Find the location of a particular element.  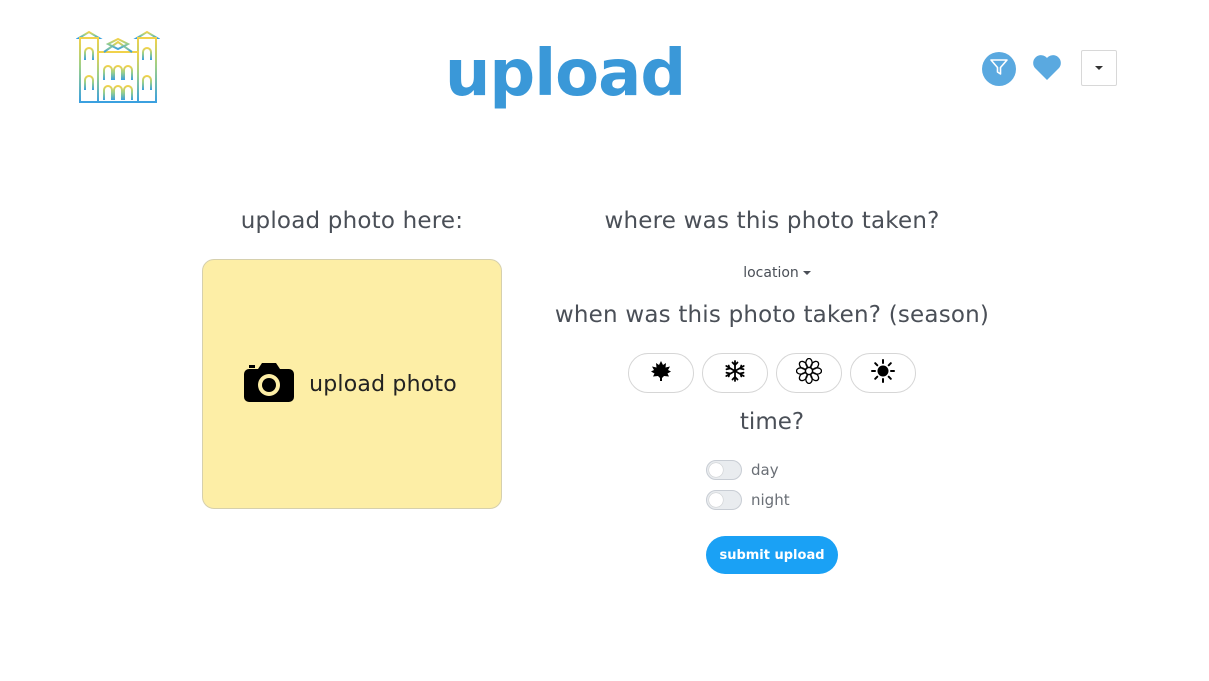

filter-icon is located at coordinates (999, 69).